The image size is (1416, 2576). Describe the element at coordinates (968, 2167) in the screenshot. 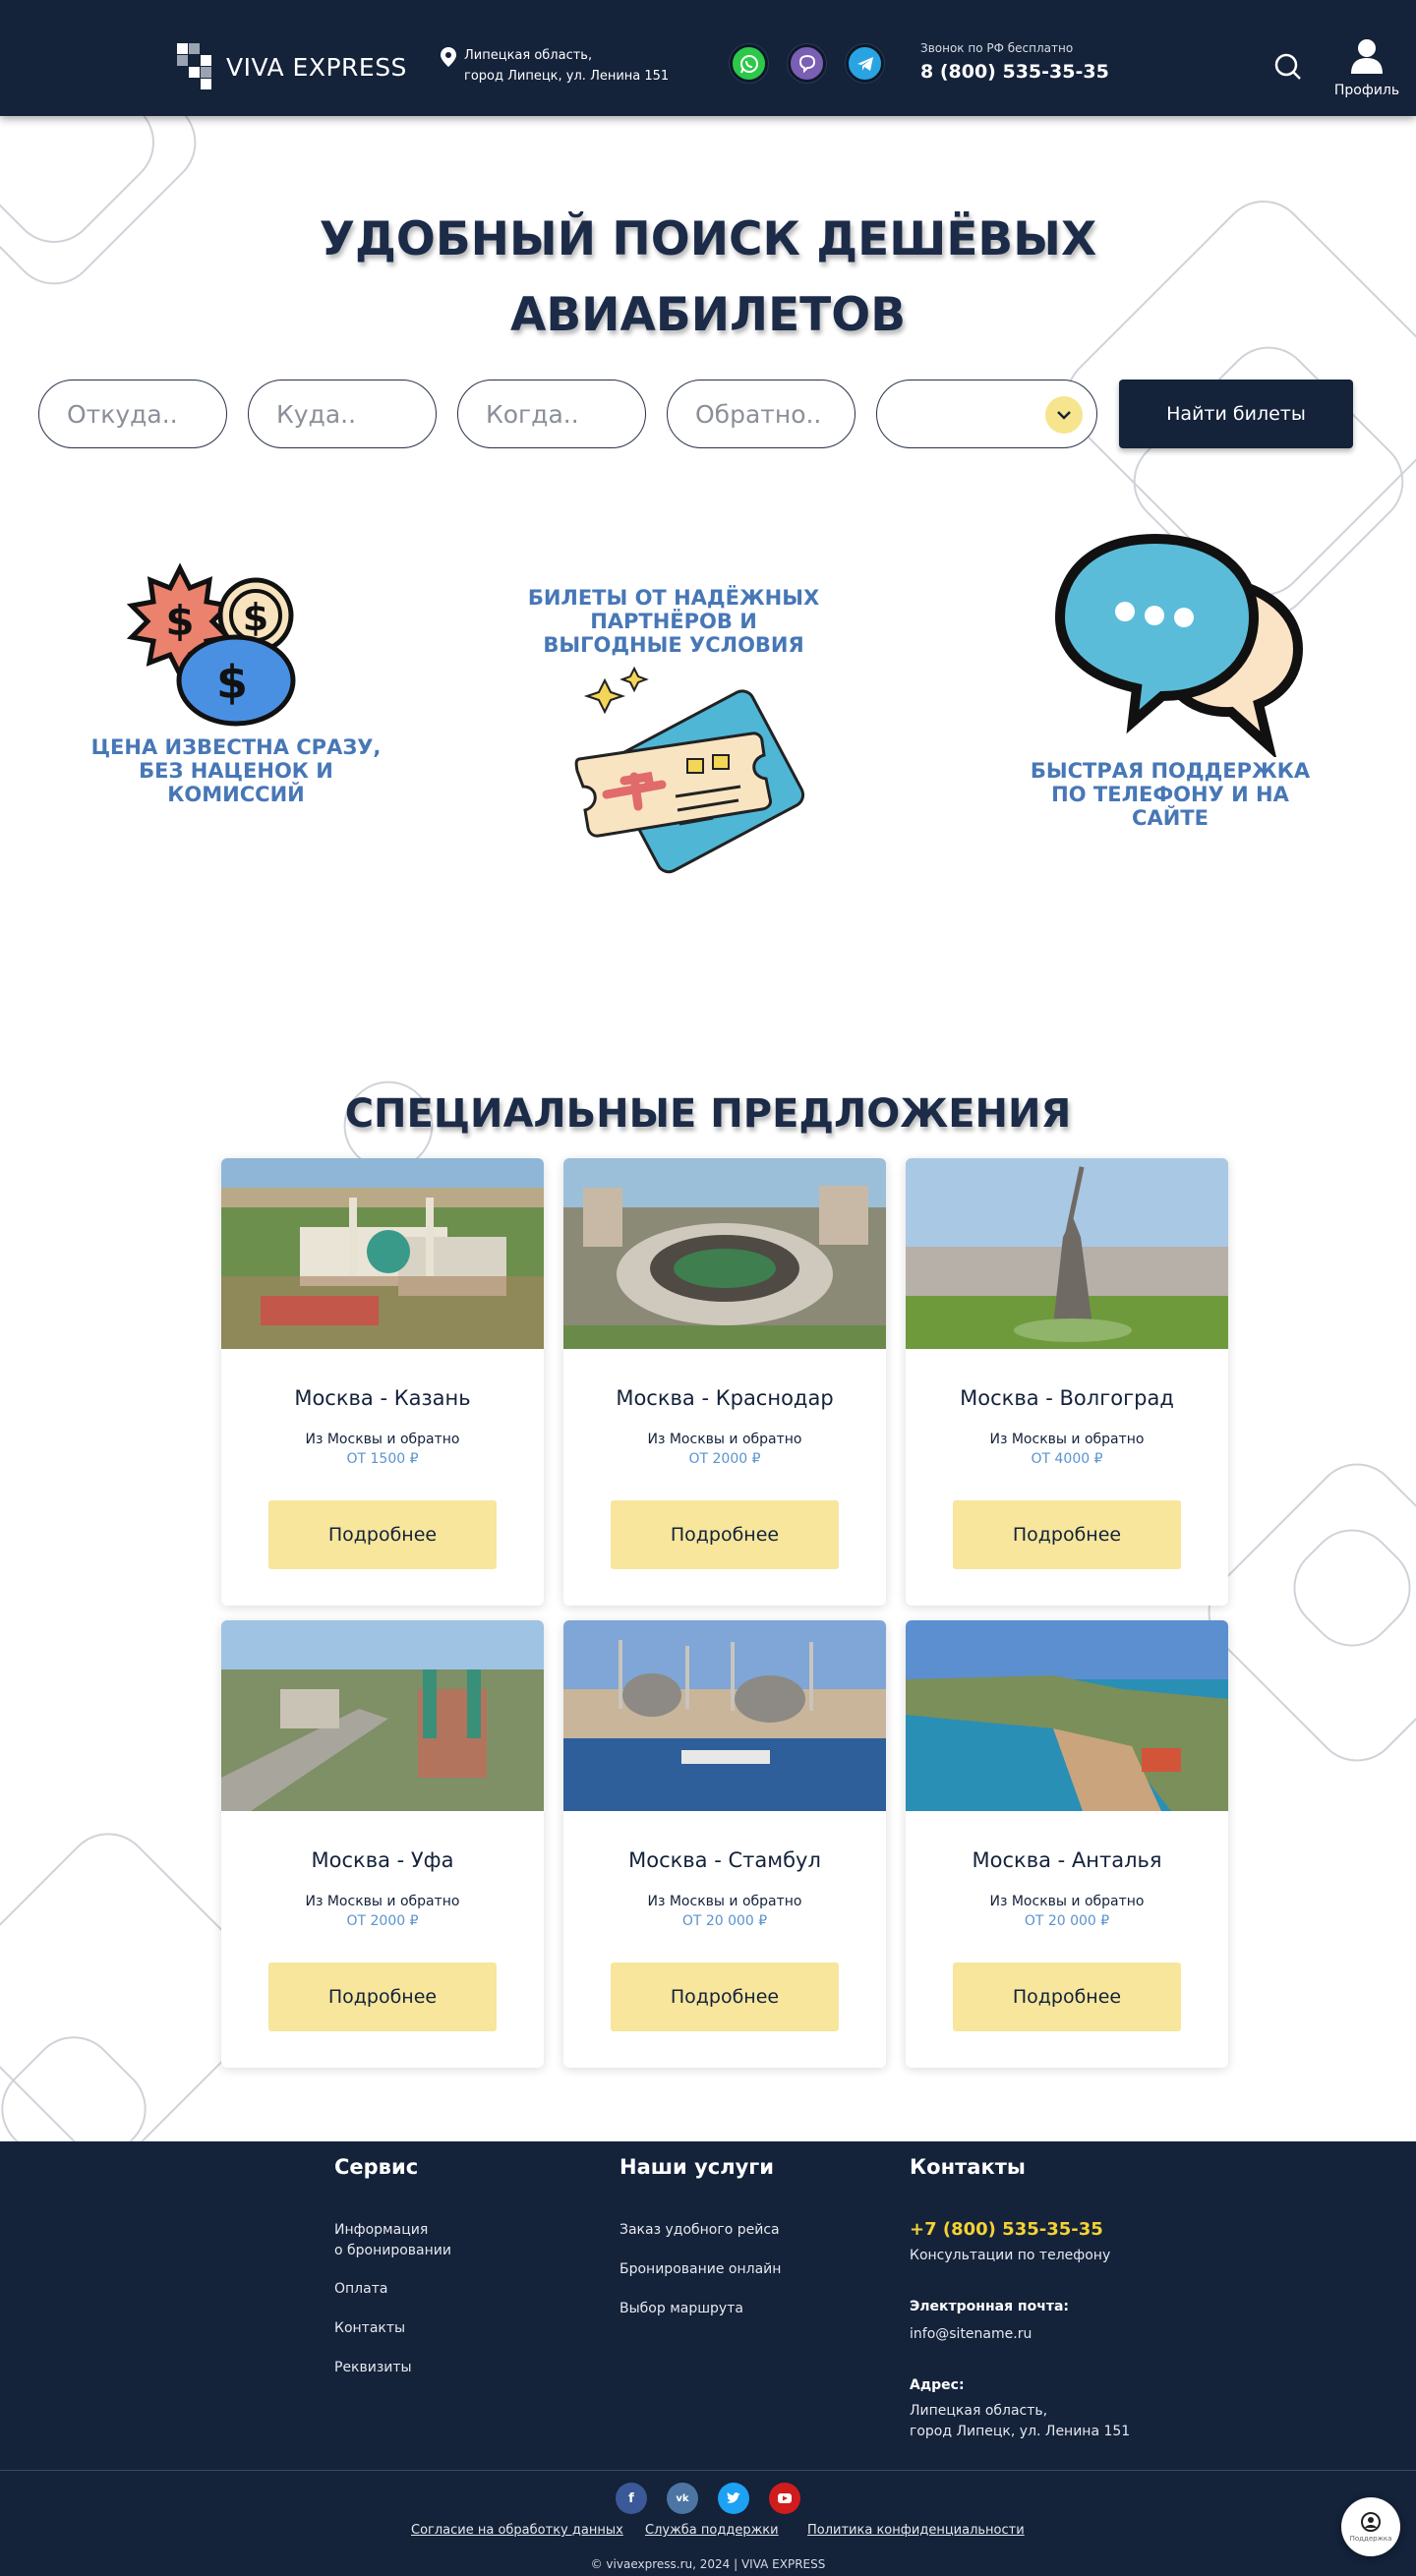

I see `footer-contacts-heading: Контакты` at that location.